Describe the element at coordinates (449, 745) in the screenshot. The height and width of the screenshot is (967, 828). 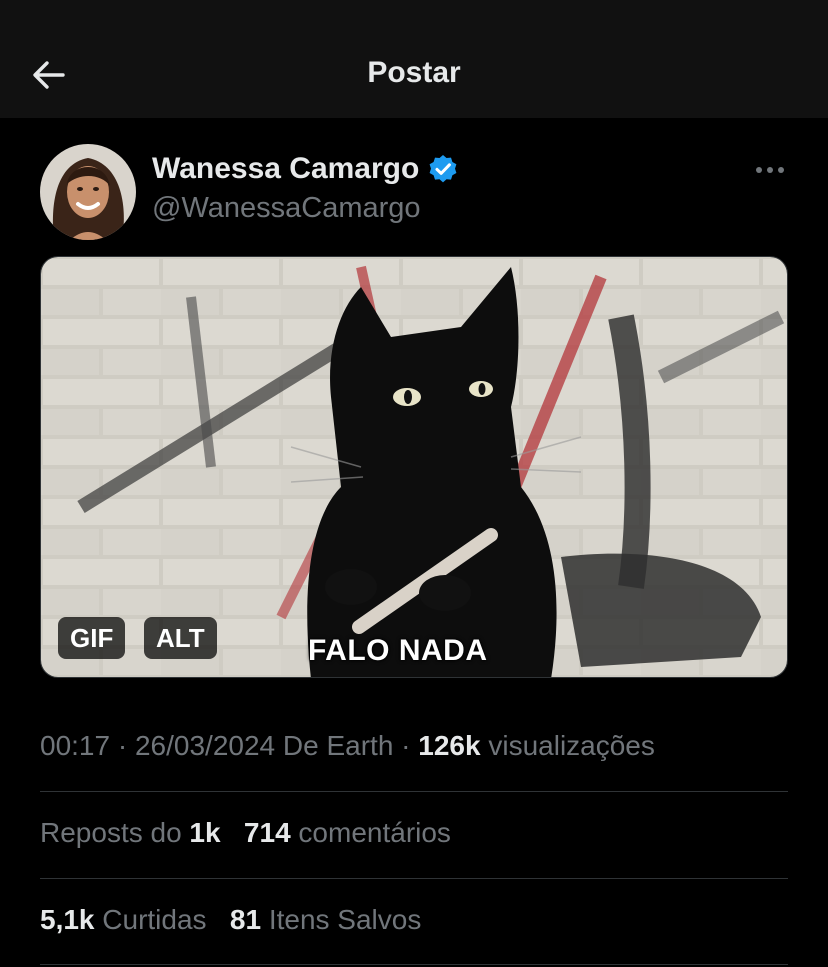
I see `views-count: 126k` at that location.